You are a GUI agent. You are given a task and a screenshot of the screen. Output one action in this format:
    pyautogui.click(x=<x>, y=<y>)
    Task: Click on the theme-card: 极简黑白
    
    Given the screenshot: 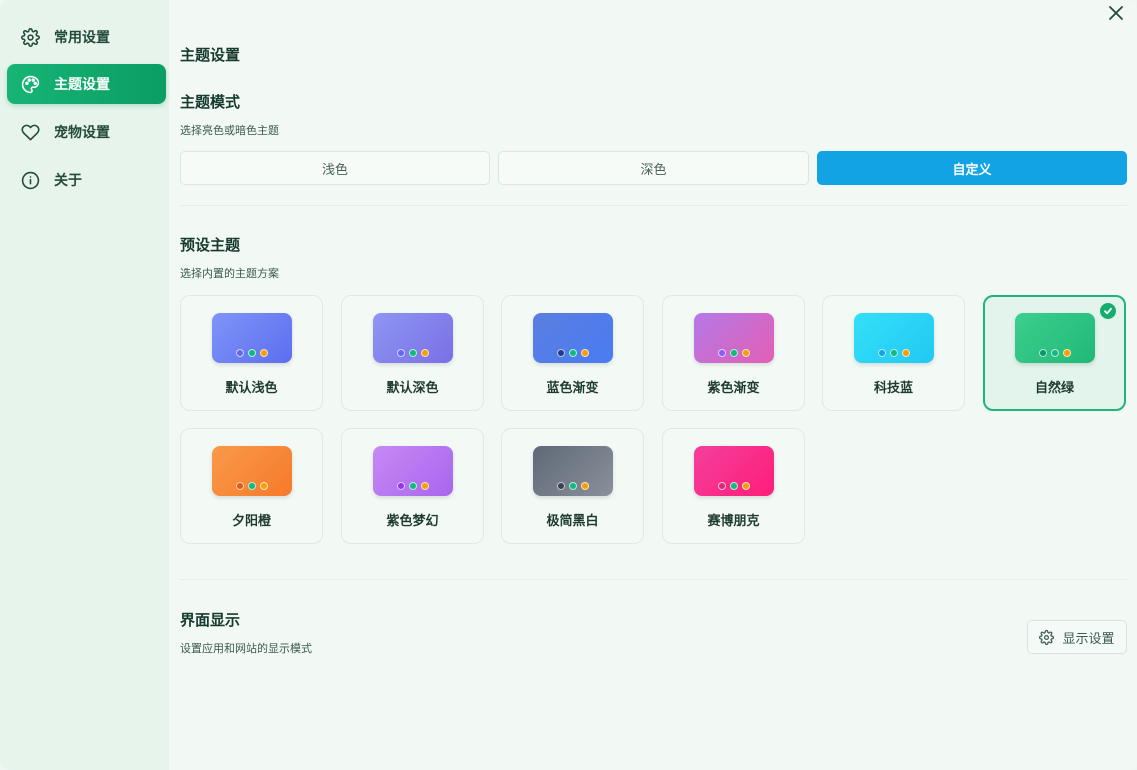 What is the action you would take?
    pyautogui.click(x=572, y=486)
    